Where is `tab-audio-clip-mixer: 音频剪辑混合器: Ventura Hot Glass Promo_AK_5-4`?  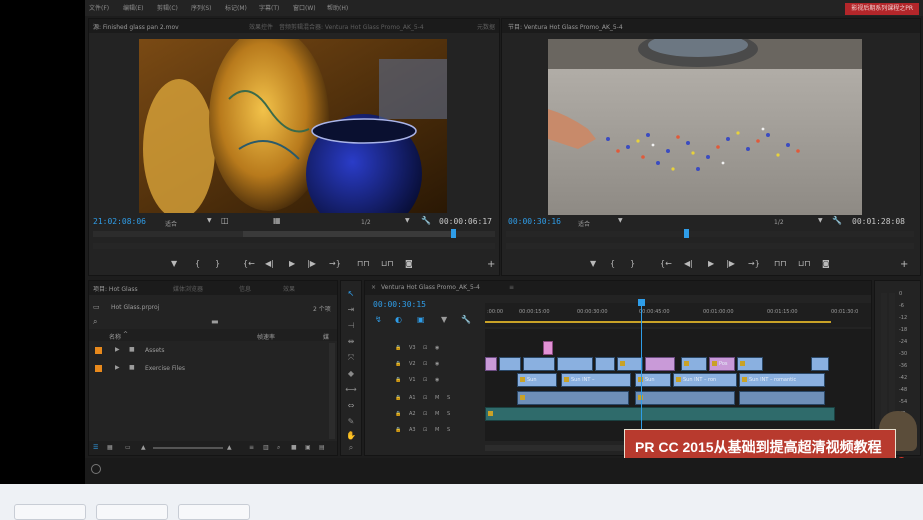
tab-audio-clip-mixer: 音频剪辑混合器: Ventura Hot Glass Promo_AK_5-4 is located at coordinates (351, 26).